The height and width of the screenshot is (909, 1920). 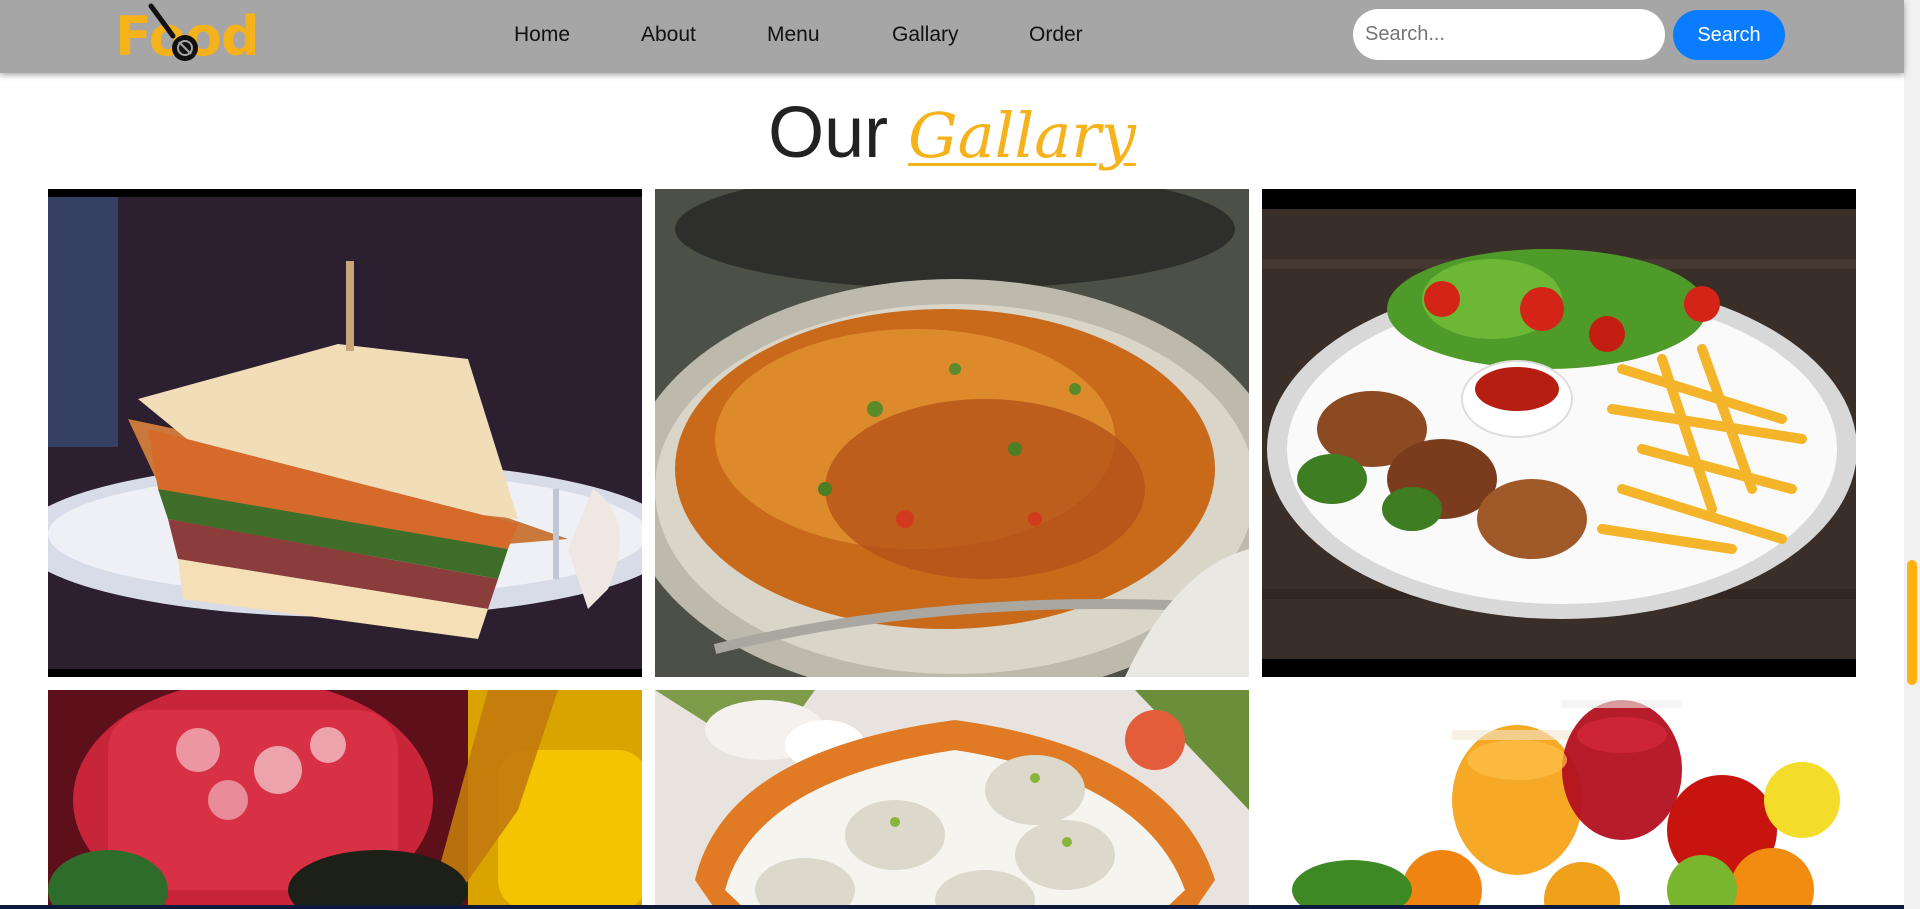 I want to click on gallery-heading-prefix: Our, so click(x=828, y=133).